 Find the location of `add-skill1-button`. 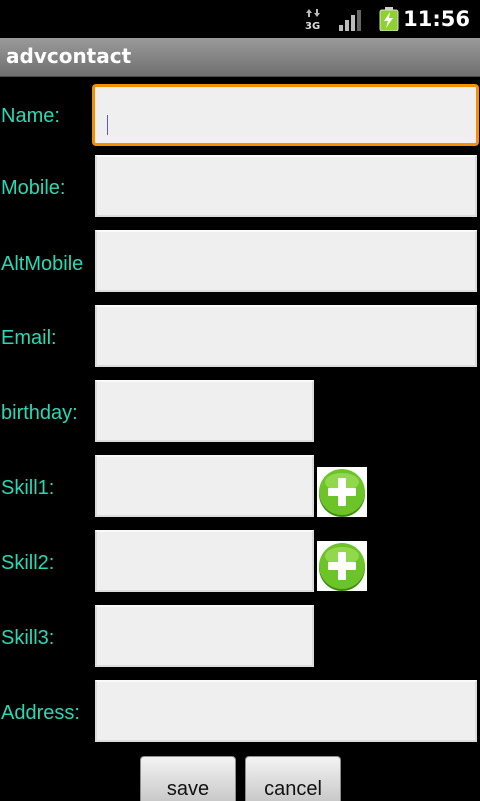

add-skill1-button is located at coordinates (342, 492).